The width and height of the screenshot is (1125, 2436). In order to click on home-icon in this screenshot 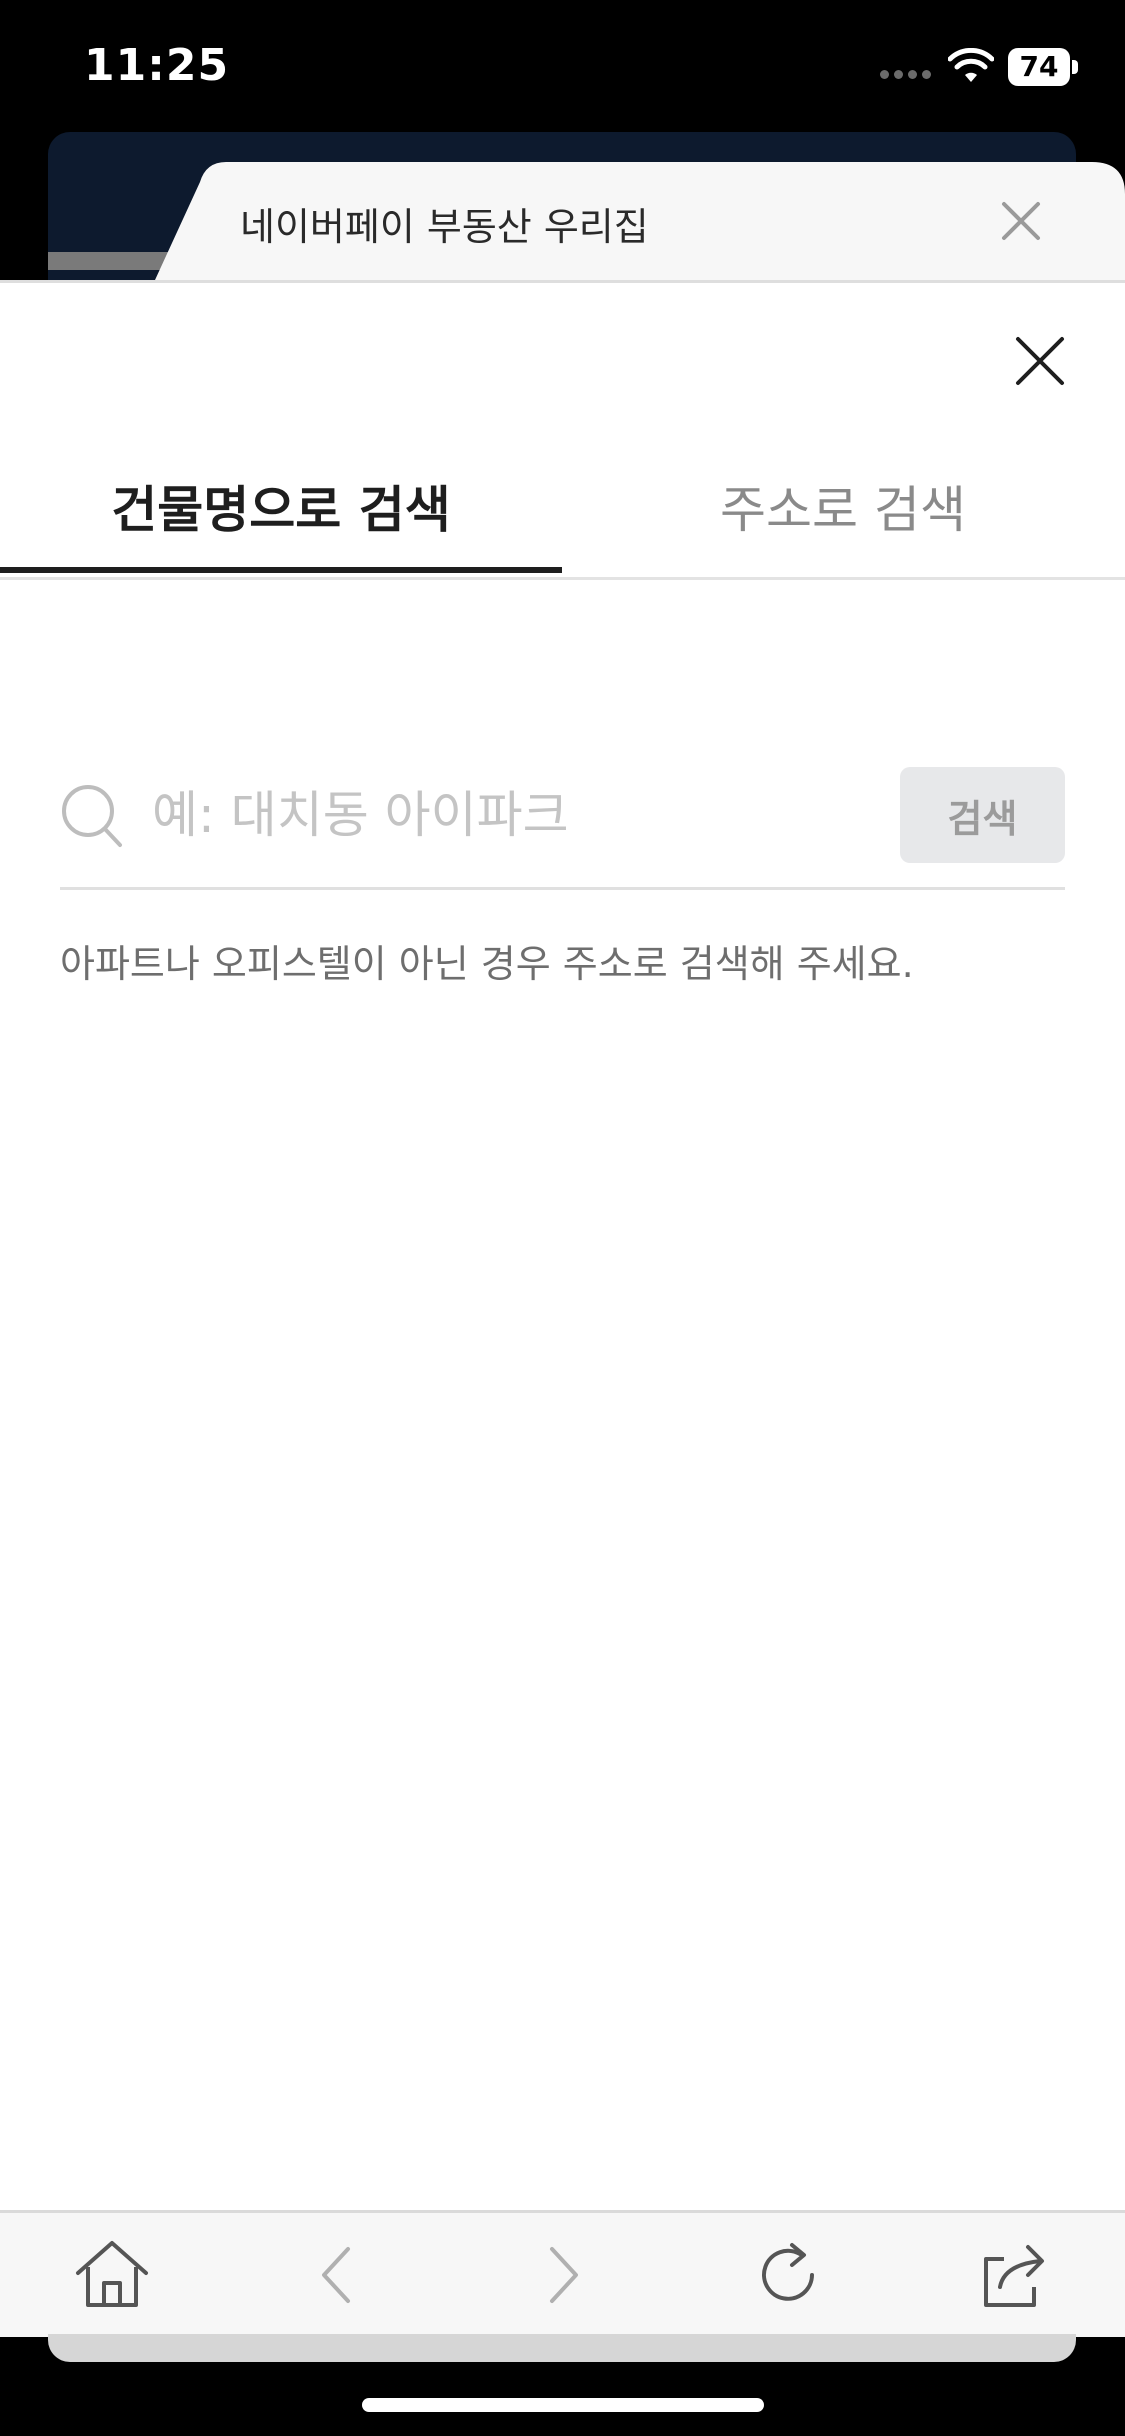, I will do `click(112, 2275)`.